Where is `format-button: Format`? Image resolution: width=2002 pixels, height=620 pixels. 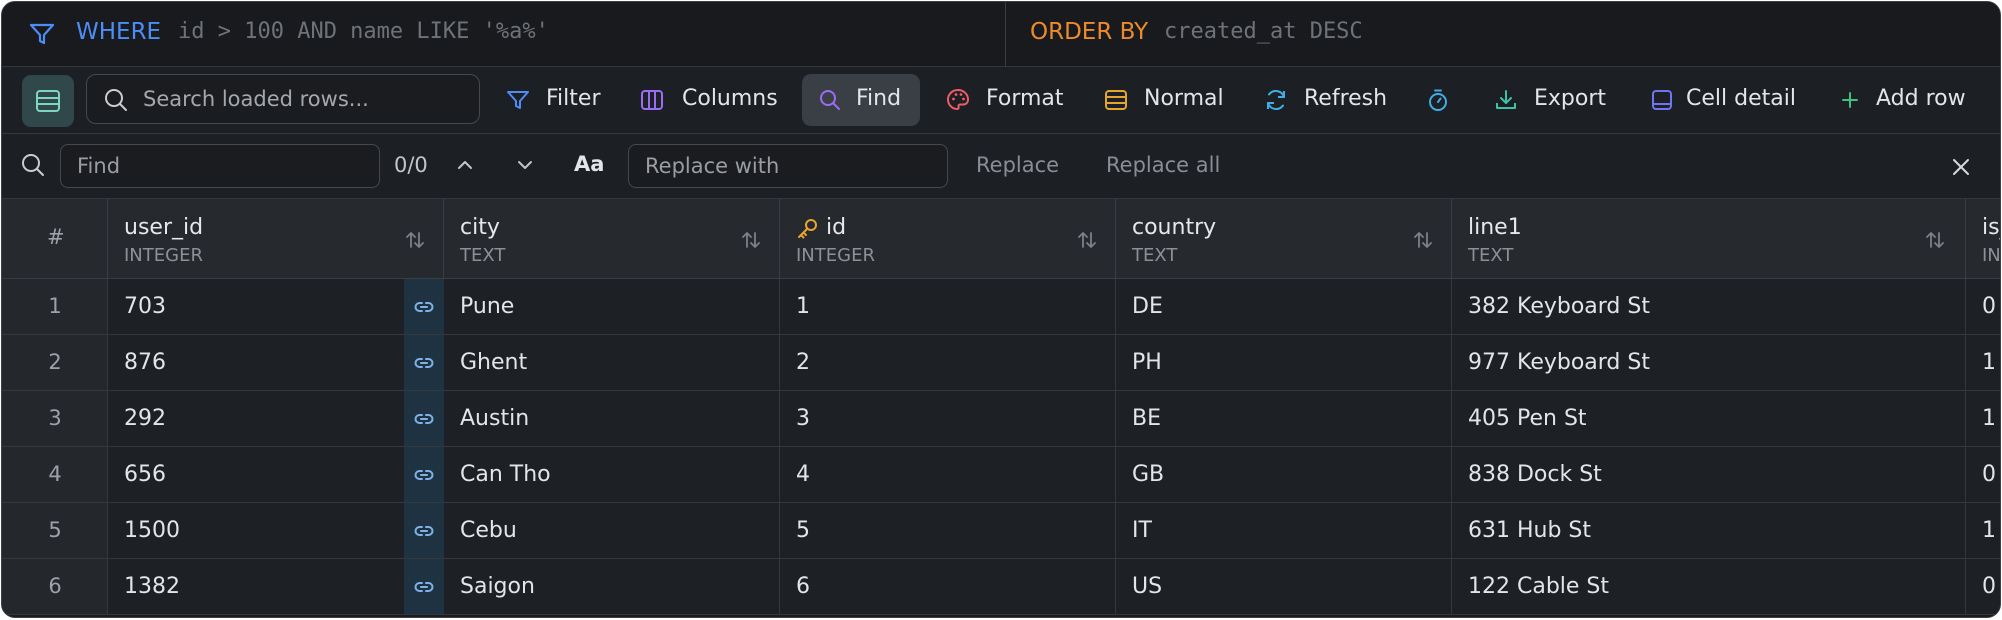 format-button: Format is located at coordinates (1006, 100).